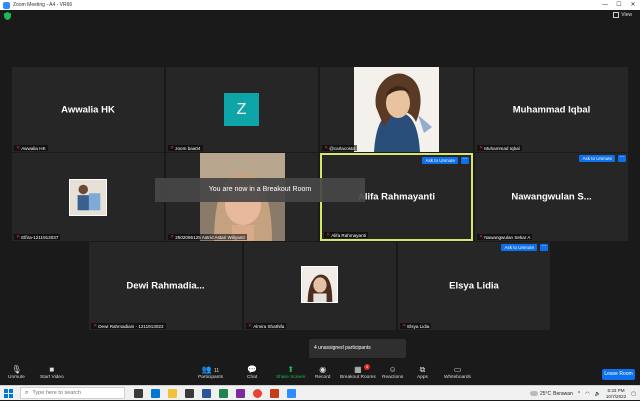  What do you see at coordinates (598, 394) in the screenshot?
I see `volume-icon: 🔈` at bounding box center [598, 394].